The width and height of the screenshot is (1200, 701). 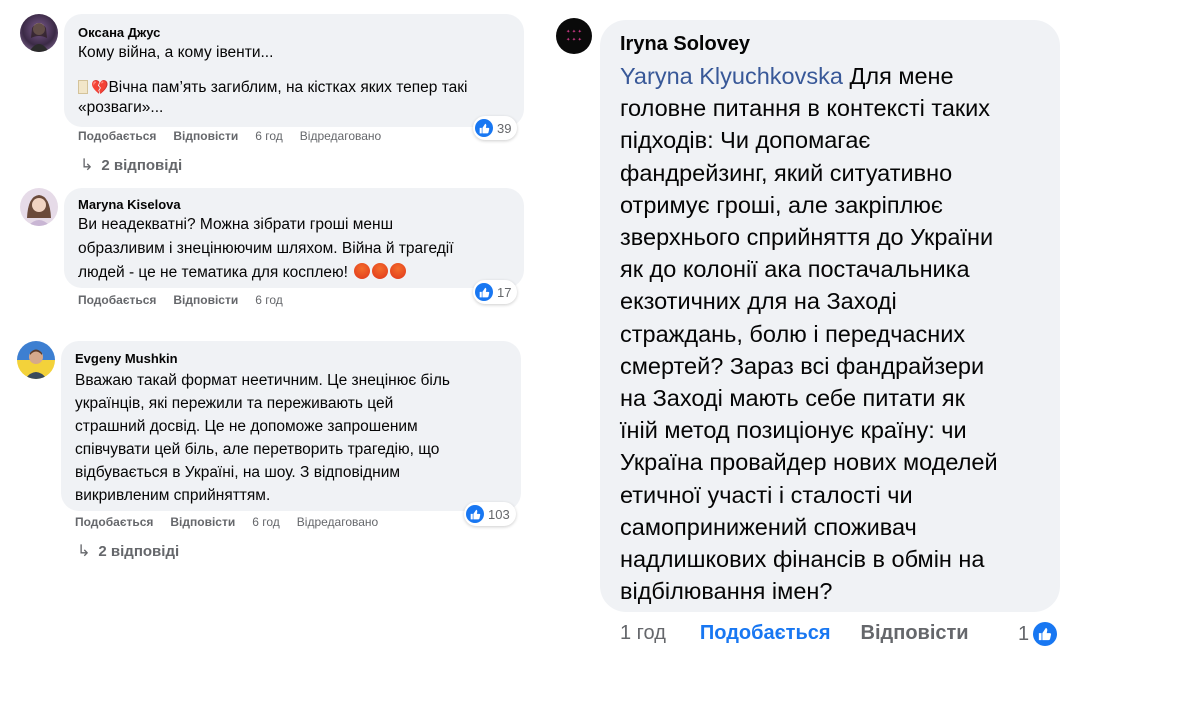 What do you see at coordinates (213, 272) in the screenshot?
I see `comment-text: людей - це не тематика для косплею!` at bounding box center [213, 272].